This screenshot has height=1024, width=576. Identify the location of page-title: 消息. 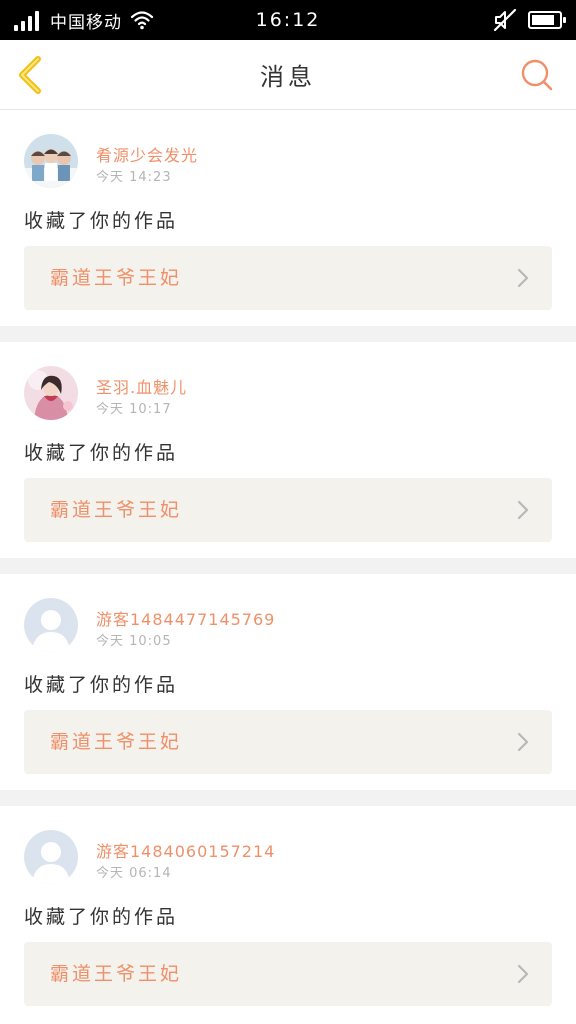
(288, 77).